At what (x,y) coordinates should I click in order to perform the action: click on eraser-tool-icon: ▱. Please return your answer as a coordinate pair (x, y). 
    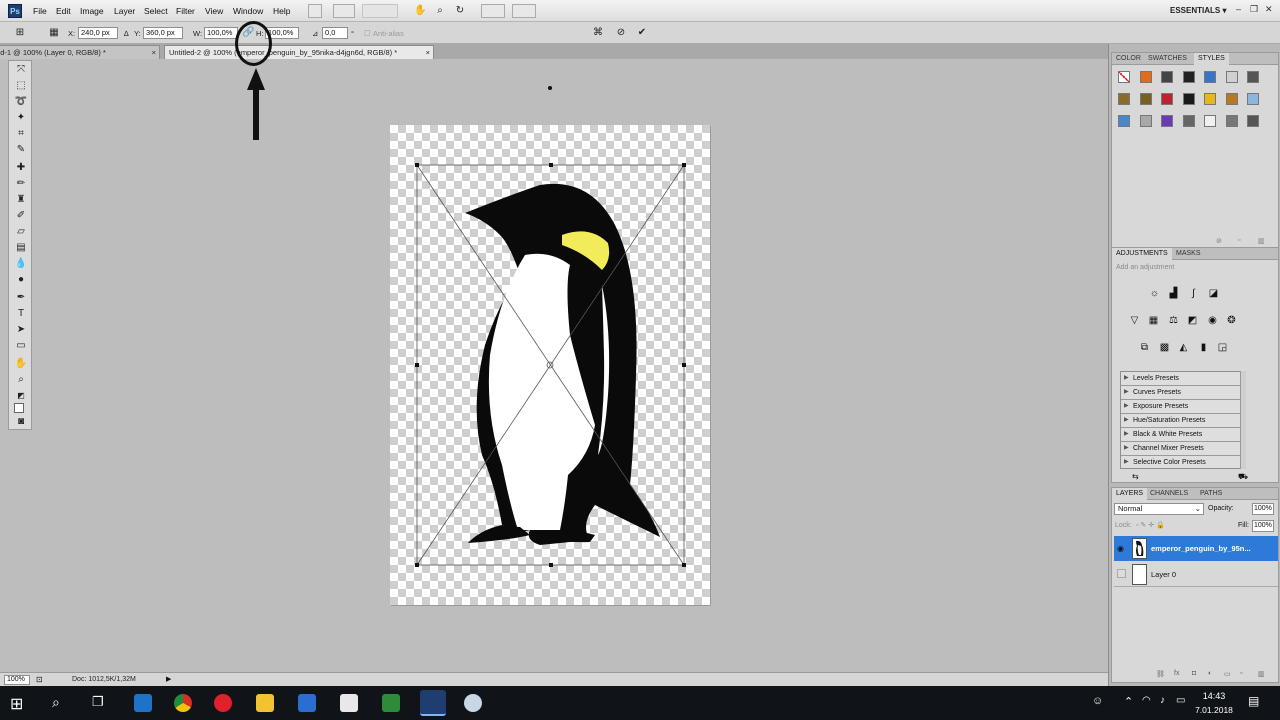
    Looking at the image, I should click on (21, 232).